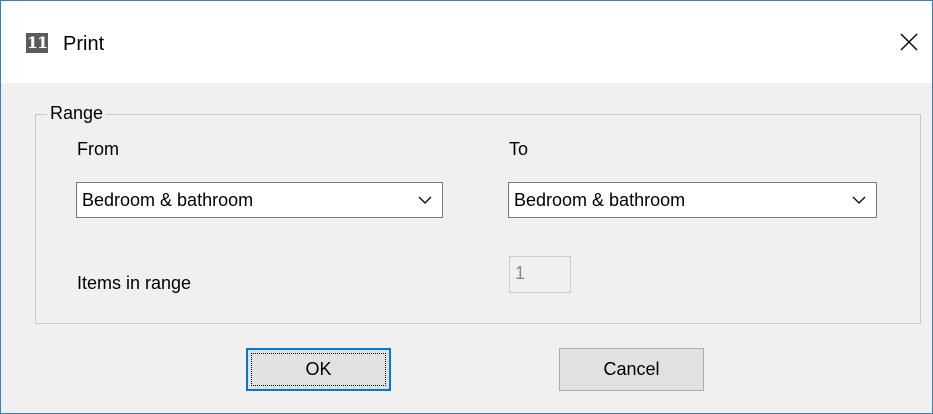  I want to click on to-dropdown-value: Bedroom & bathroom, so click(600, 200).